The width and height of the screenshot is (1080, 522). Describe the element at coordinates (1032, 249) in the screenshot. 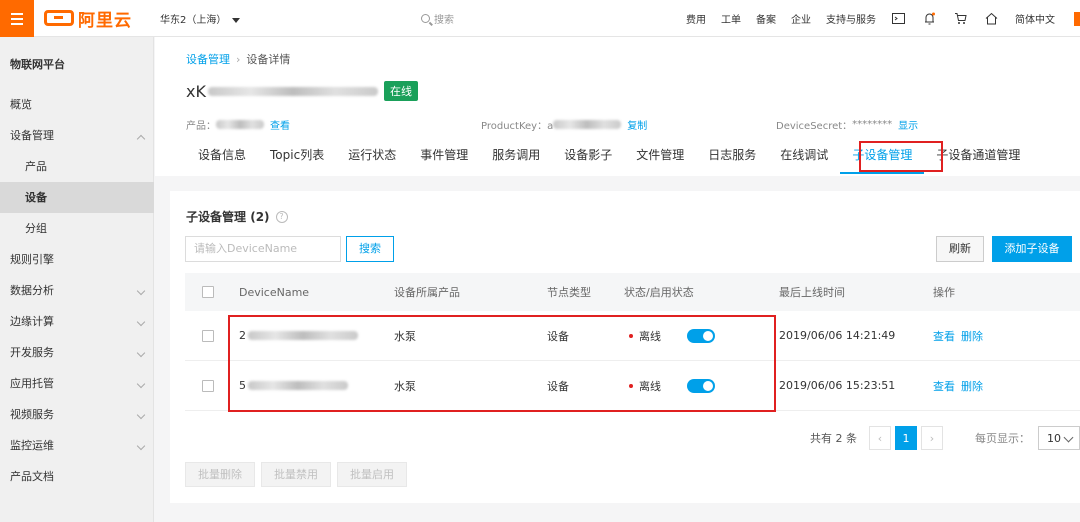

I see `add-subdevice-button: 添加子设备` at that location.